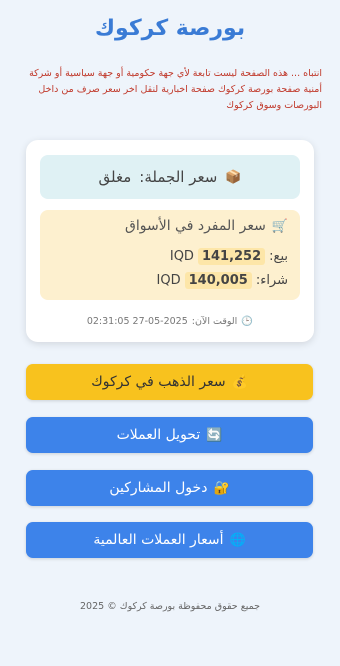 This screenshot has height=666, width=340. What do you see at coordinates (158, 540) in the screenshot?
I see `world-currencies-label: أسعار العملات العالمية` at bounding box center [158, 540].